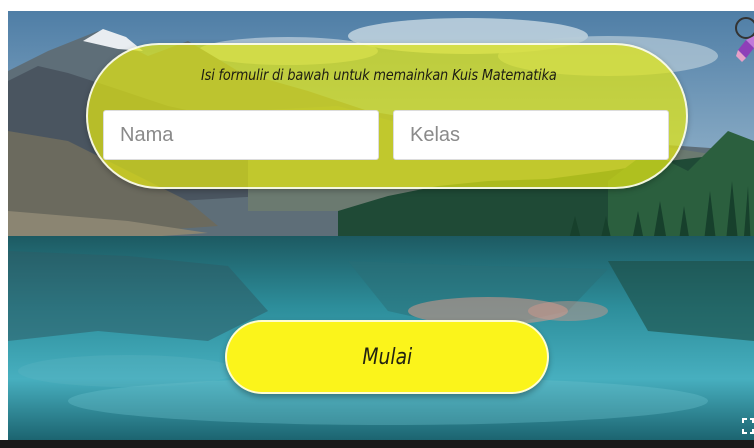 This screenshot has height=448, width=754. I want to click on fullscreen-icon, so click(748, 426).